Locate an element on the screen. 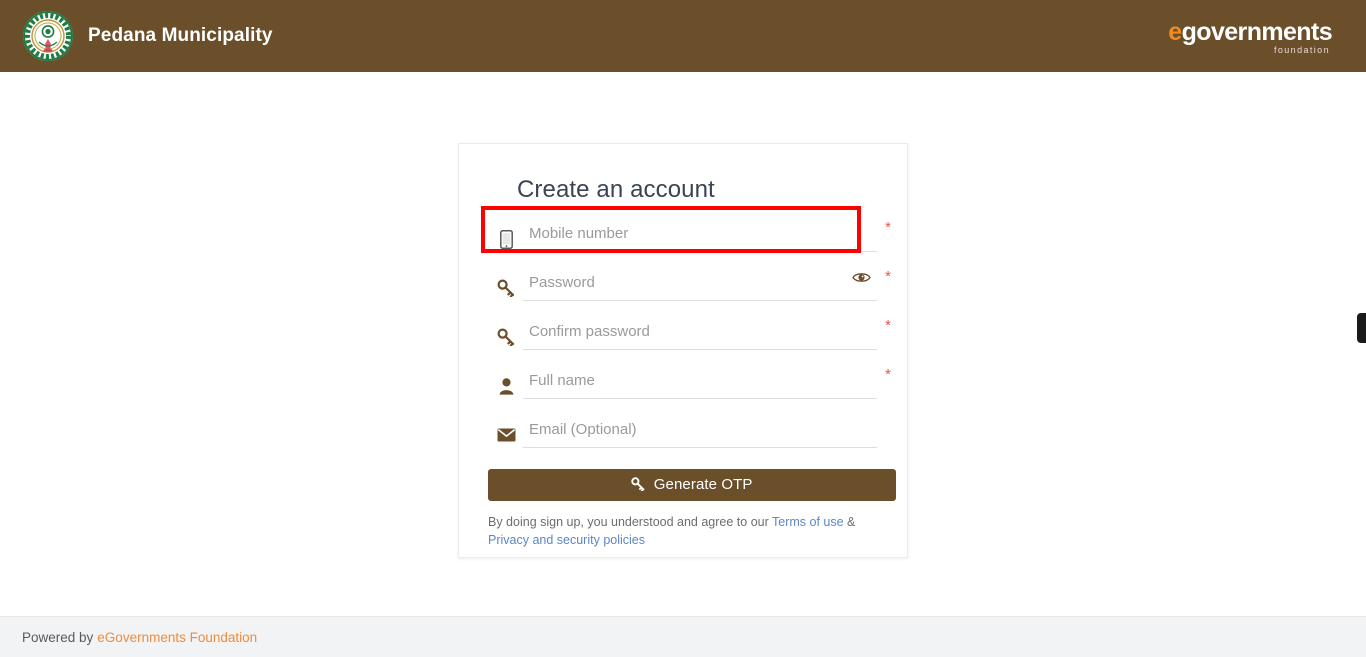 The image size is (1366, 657). user-icon is located at coordinates (506, 386).